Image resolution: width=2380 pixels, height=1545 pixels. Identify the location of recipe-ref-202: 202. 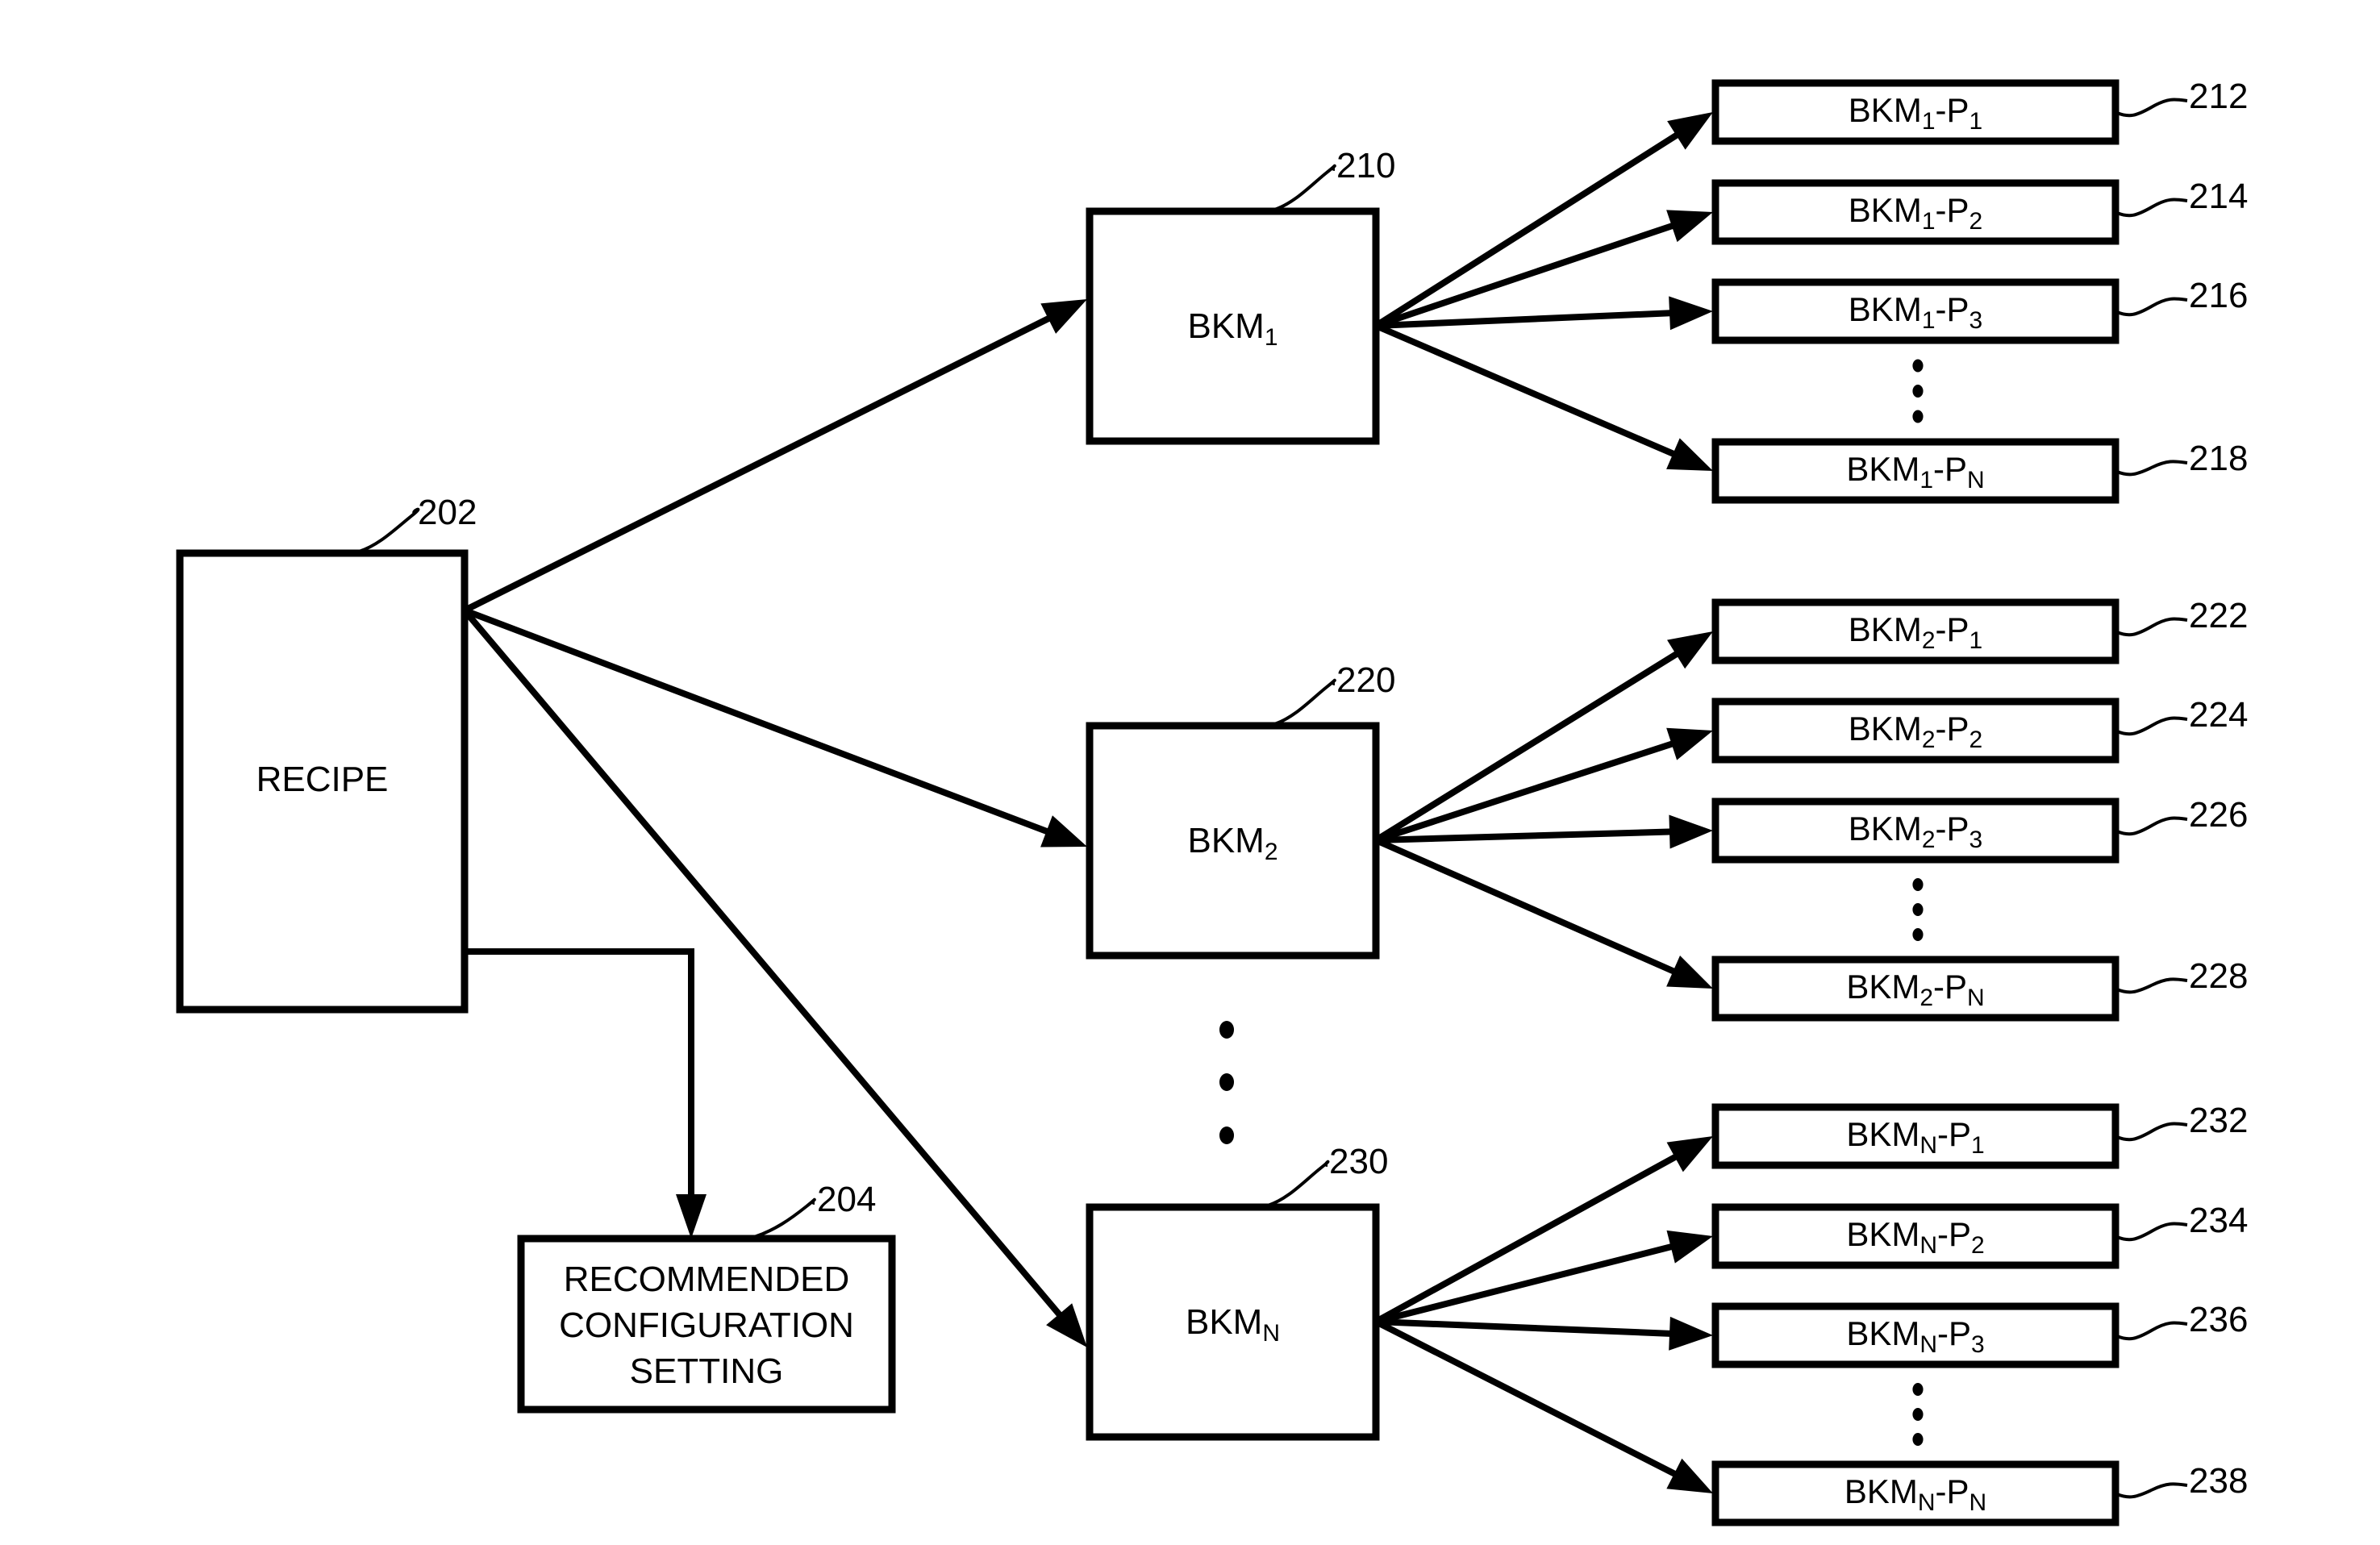
(418, 523).